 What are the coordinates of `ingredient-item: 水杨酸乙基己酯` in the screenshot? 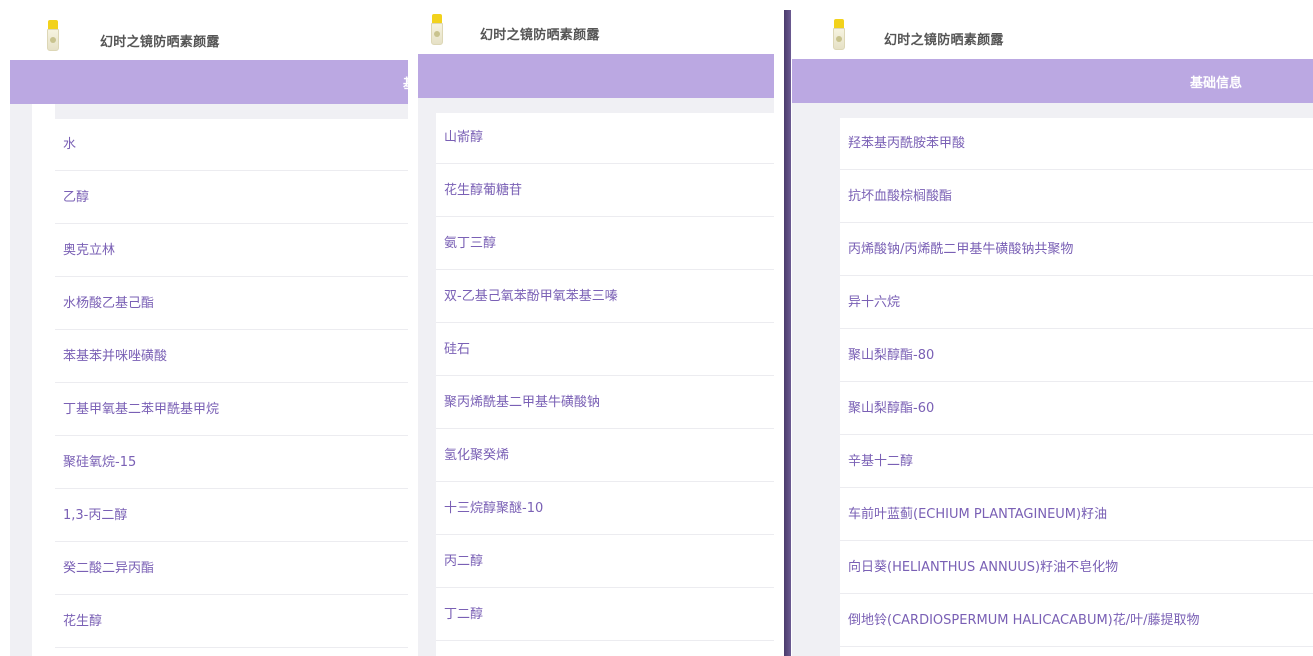 It's located at (231, 303).